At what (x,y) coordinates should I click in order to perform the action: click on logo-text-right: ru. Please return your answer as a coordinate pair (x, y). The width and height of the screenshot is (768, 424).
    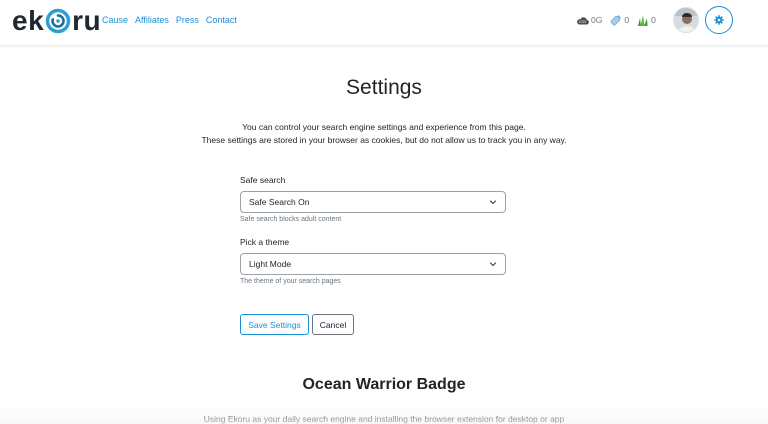
    Looking at the image, I should click on (87, 20).